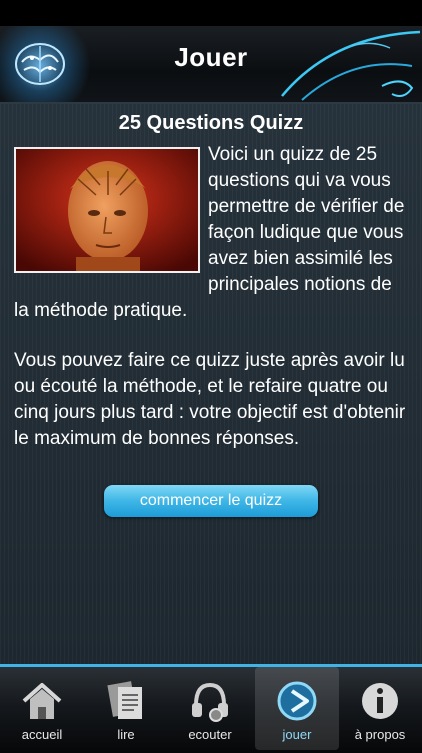  I want to click on headphones-icon, so click(210, 702).